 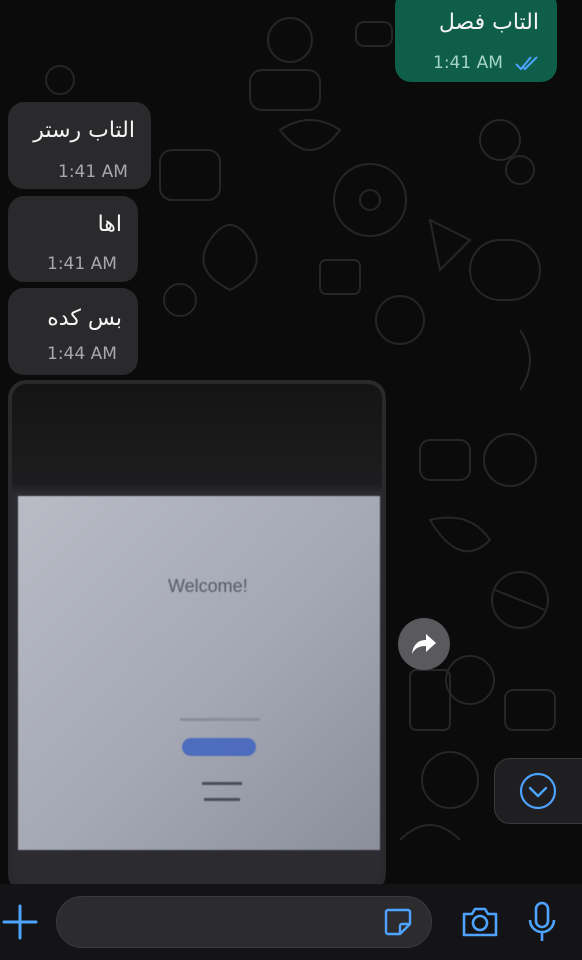 I want to click on photo-setup-button, so click(x=219, y=747).